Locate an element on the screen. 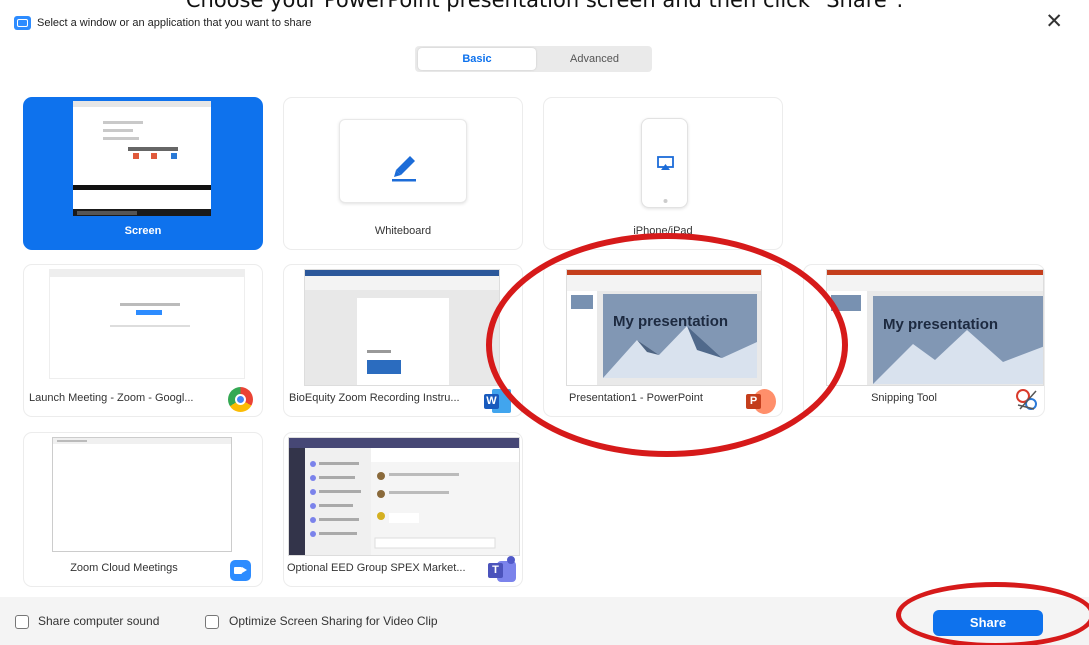 Image resolution: width=1089 pixels, height=645 pixels. share-computer-sound-label: Share computer sound is located at coordinates (99, 621).